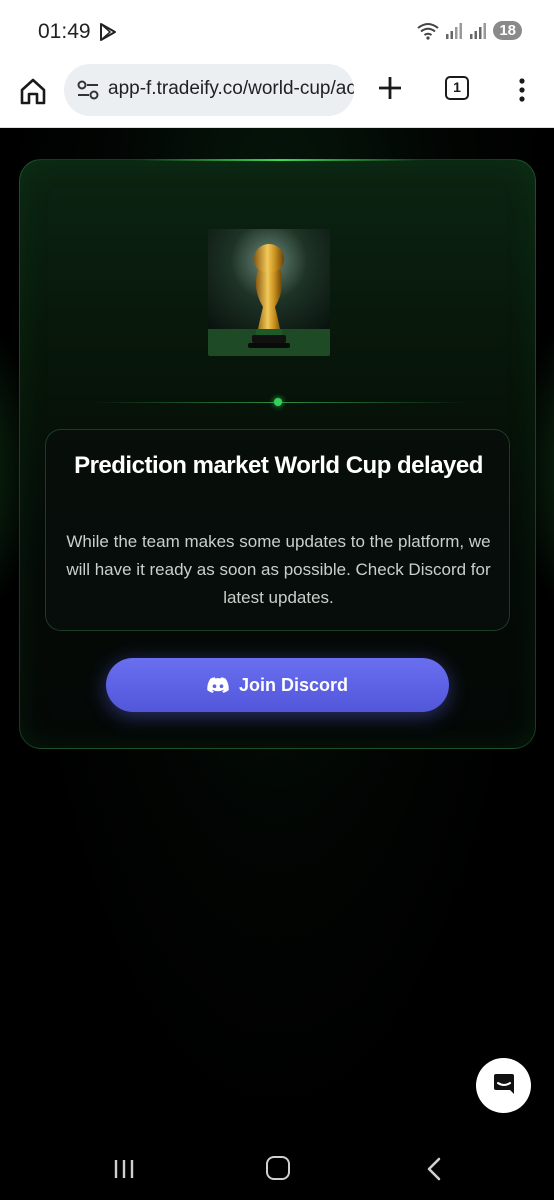 This screenshot has height=1200, width=554. What do you see at coordinates (108, 32) in the screenshot?
I see `play-store-icon` at bounding box center [108, 32].